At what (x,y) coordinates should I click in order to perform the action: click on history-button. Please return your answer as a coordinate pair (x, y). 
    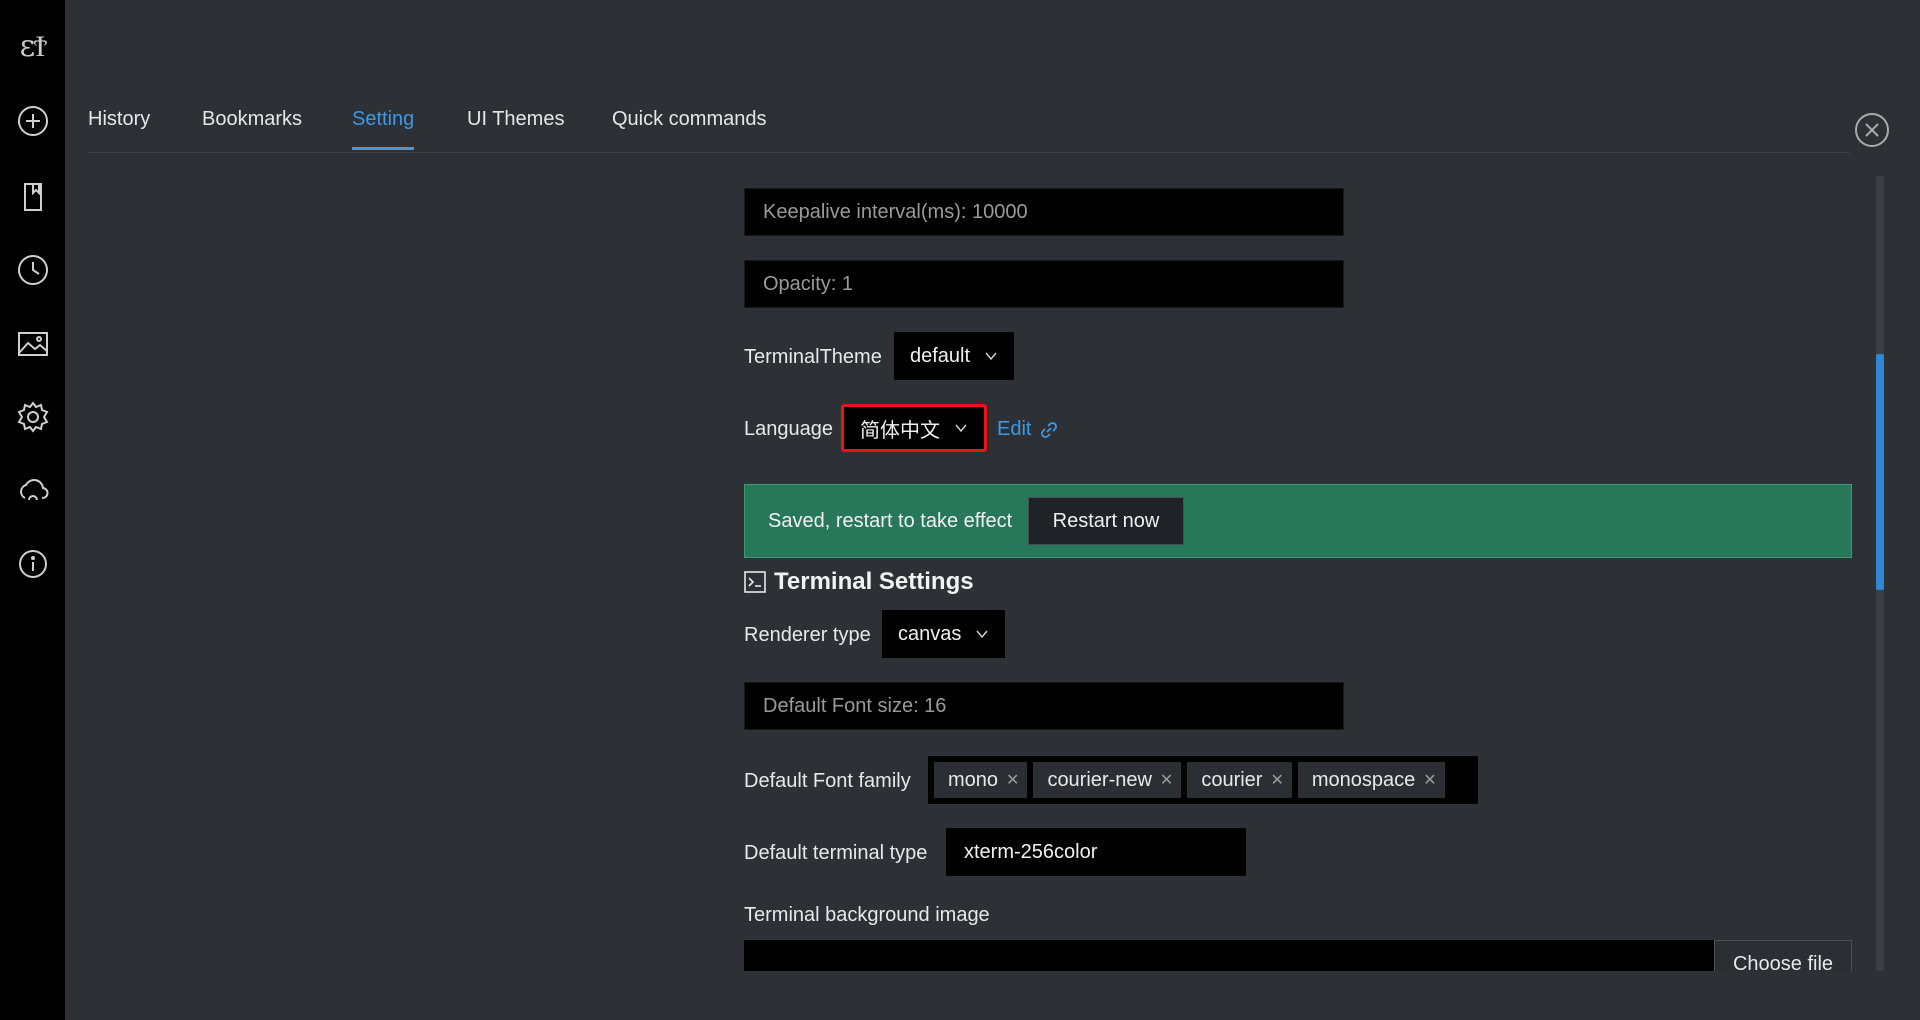
    Looking at the image, I should click on (32, 270).